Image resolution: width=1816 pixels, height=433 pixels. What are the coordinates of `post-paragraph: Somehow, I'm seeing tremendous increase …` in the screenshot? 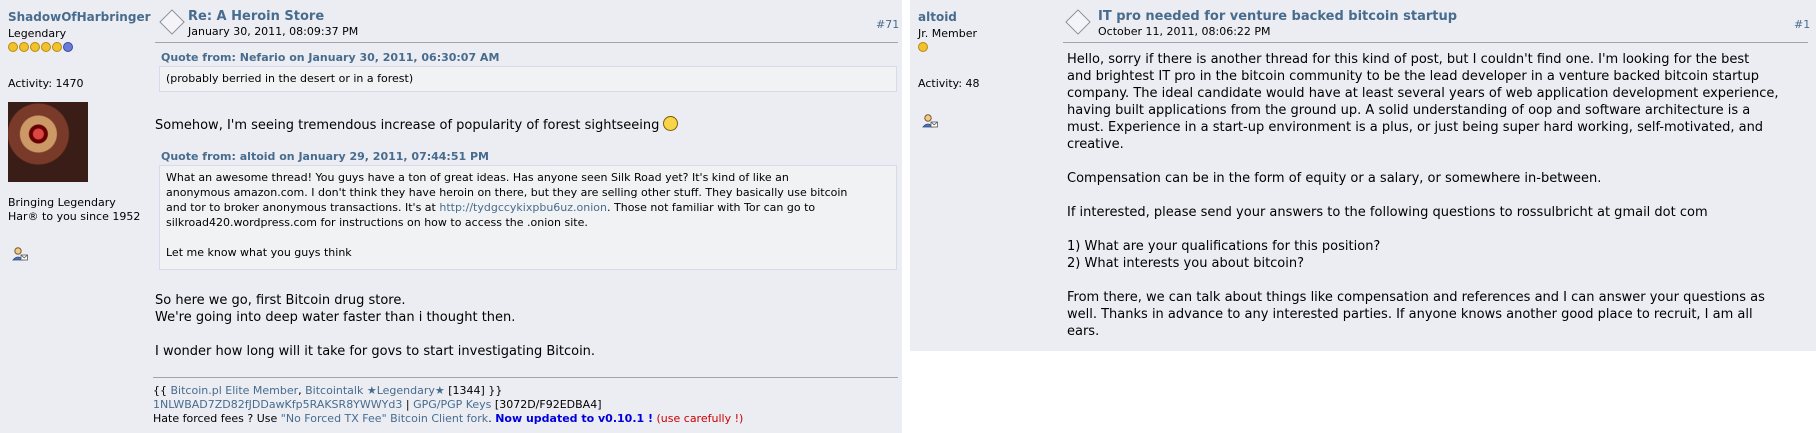 It's located at (417, 125).